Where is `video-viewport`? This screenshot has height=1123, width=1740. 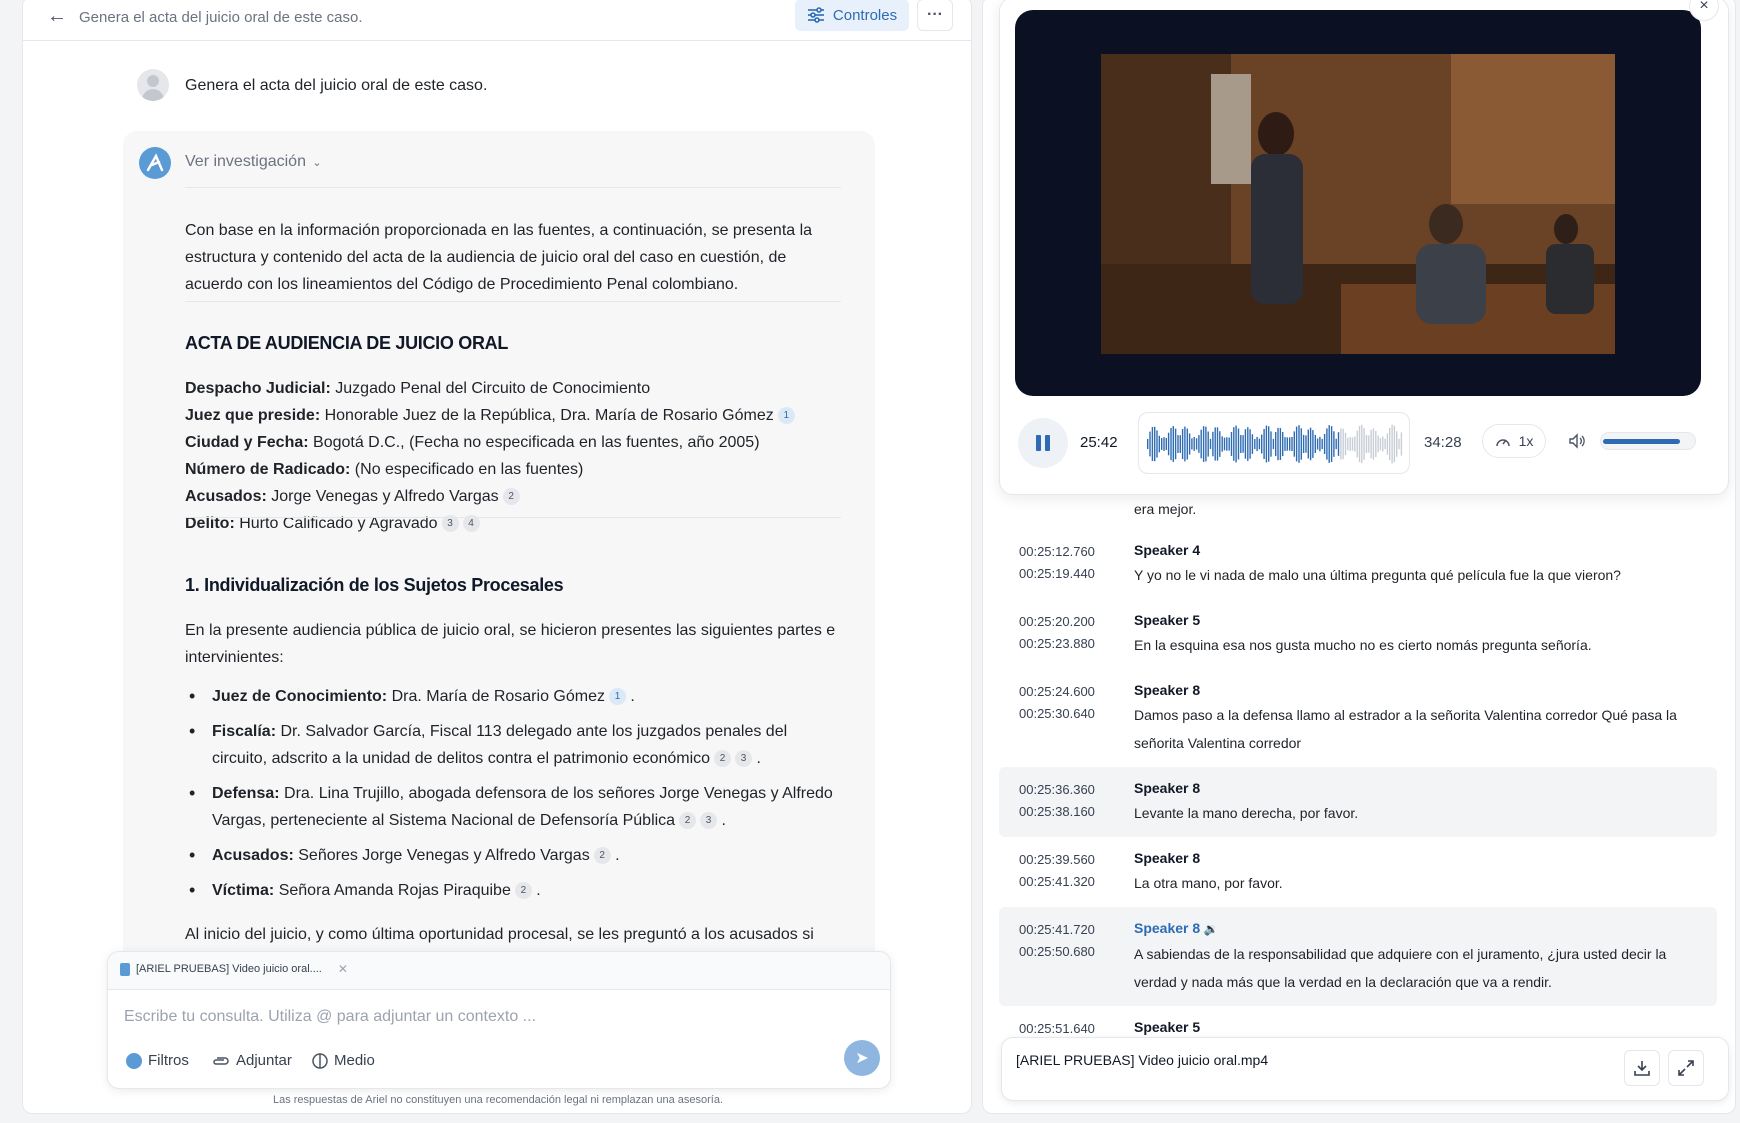
video-viewport is located at coordinates (1358, 203).